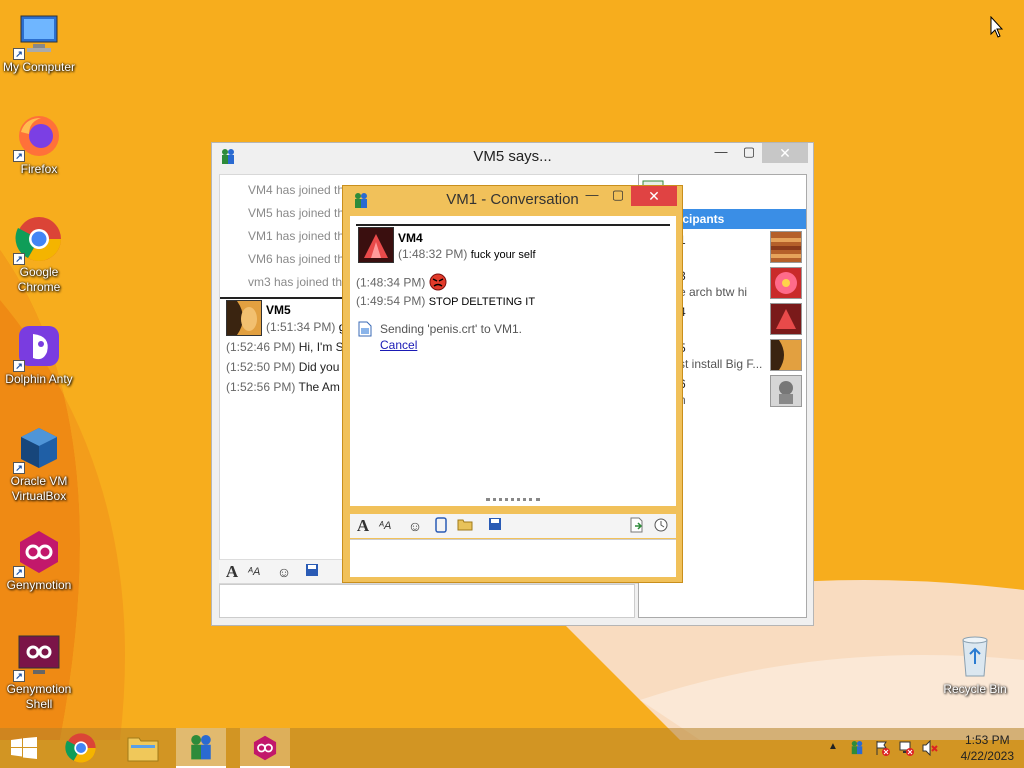  Describe the element at coordinates (512, 157) in the screenshot. I see `window-title-bar: VM5 says... — ▢ ✕` at that location.